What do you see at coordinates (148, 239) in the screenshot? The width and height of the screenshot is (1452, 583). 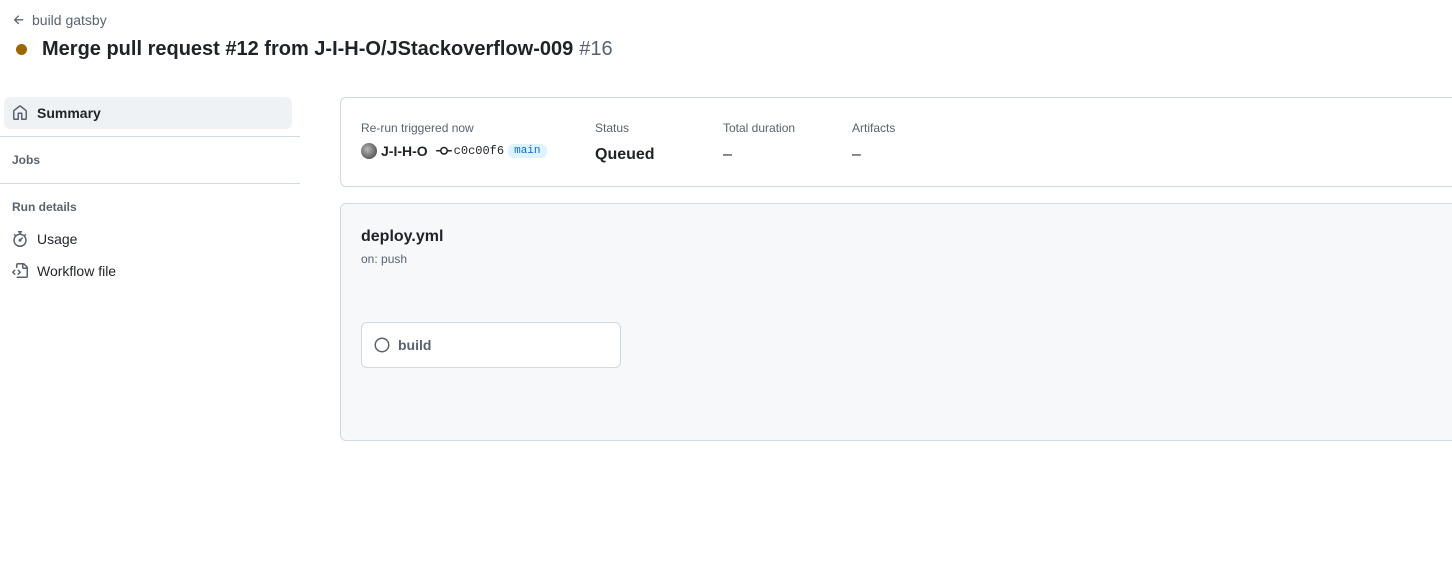 I see `sidebar-item-usage: Usage` at bounding box center [148, 239].